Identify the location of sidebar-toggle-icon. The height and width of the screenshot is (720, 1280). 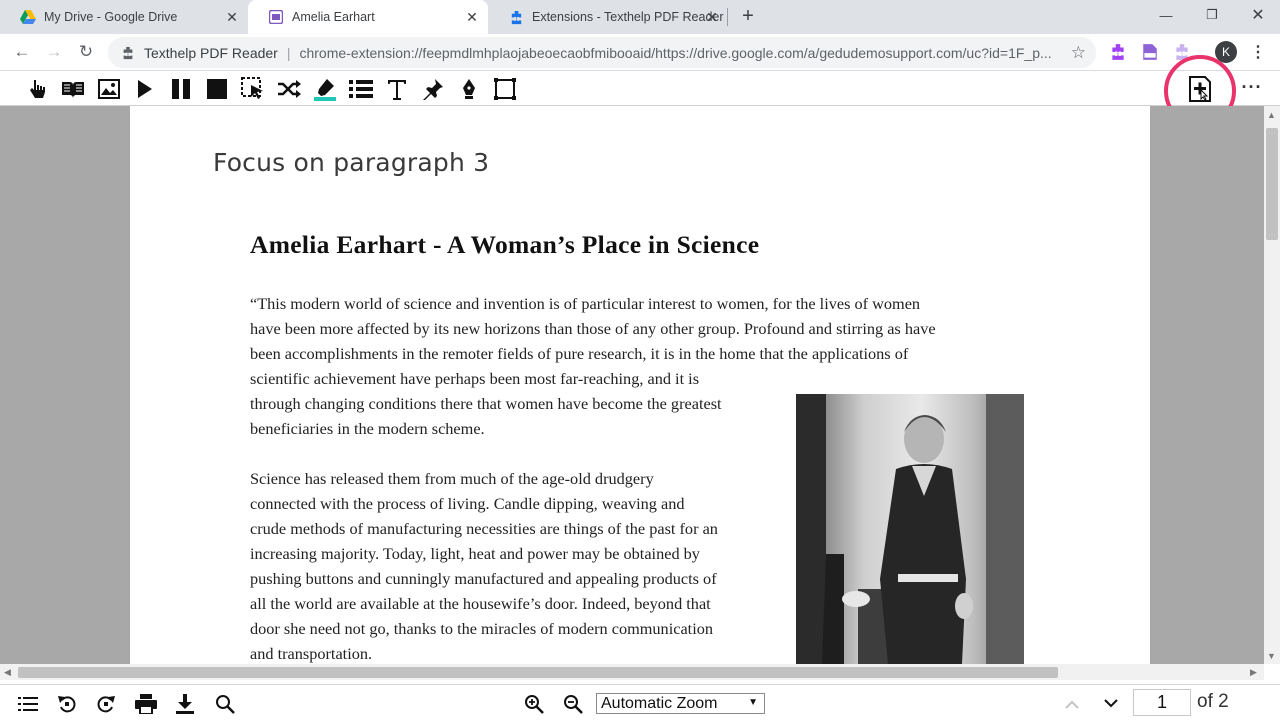
(28, 704).